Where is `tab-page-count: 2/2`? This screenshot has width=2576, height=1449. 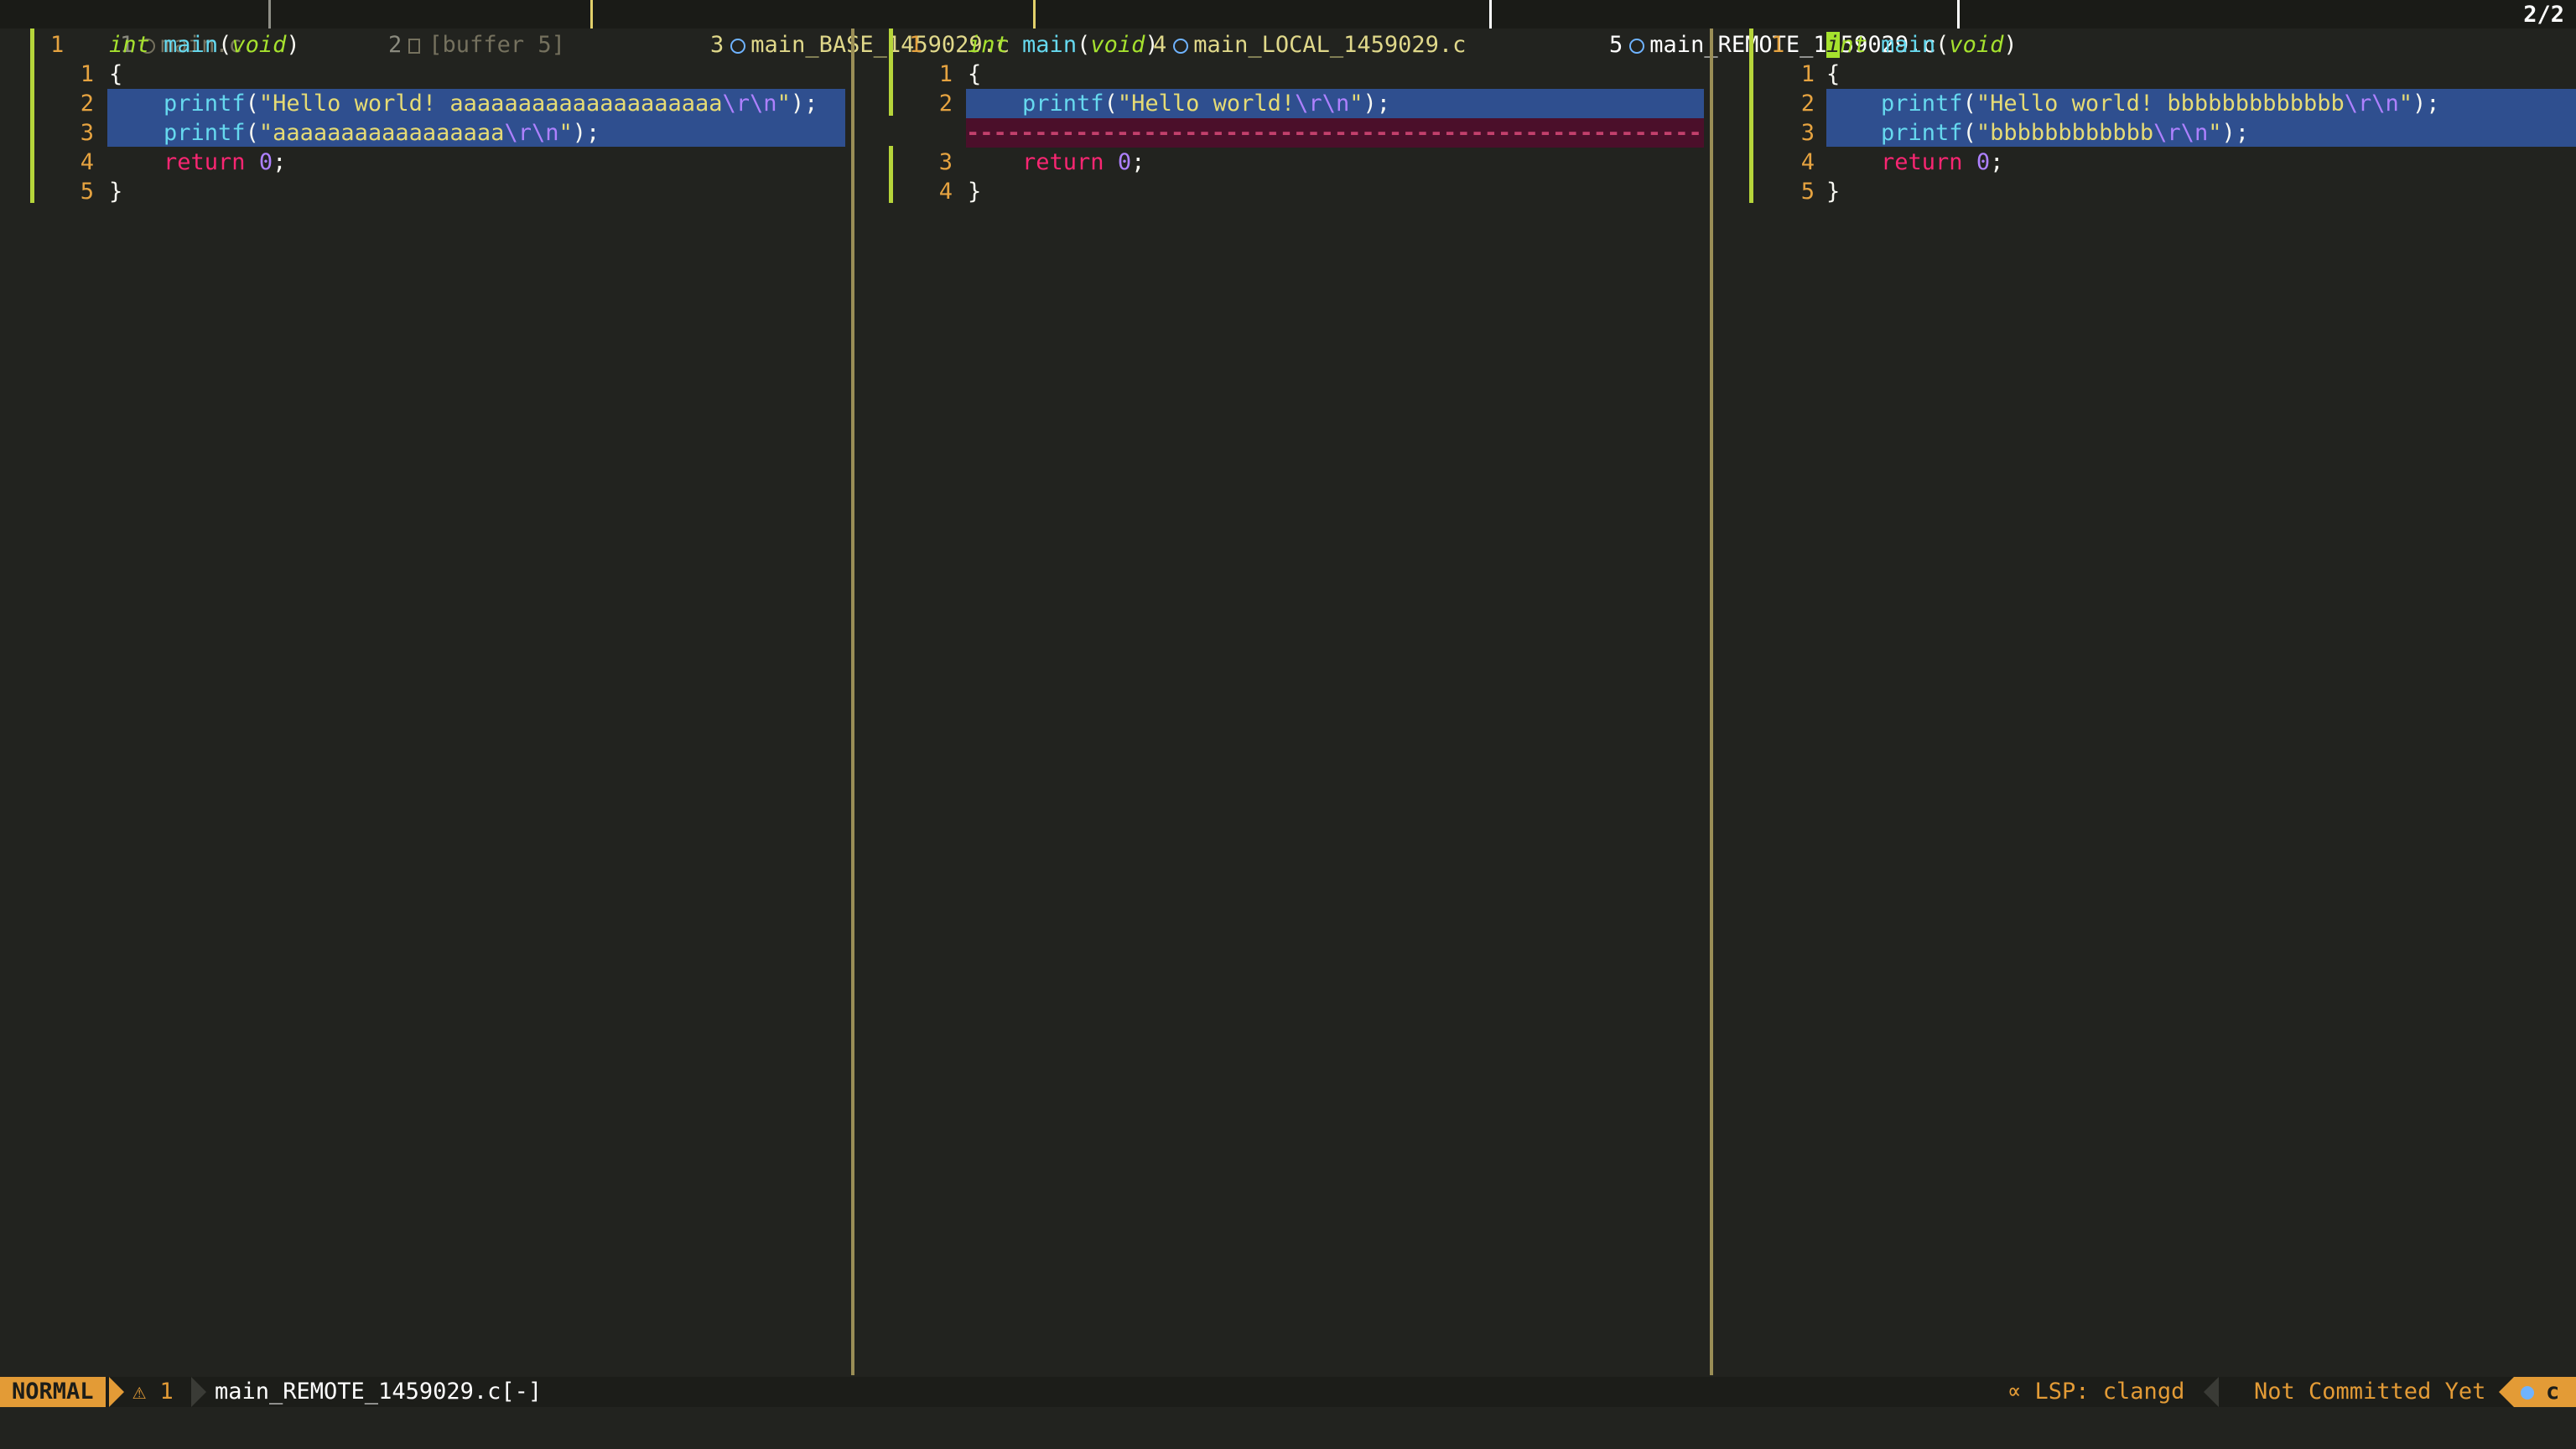
tab-page-count: 2/2 is located at coordinates (2543, 15).